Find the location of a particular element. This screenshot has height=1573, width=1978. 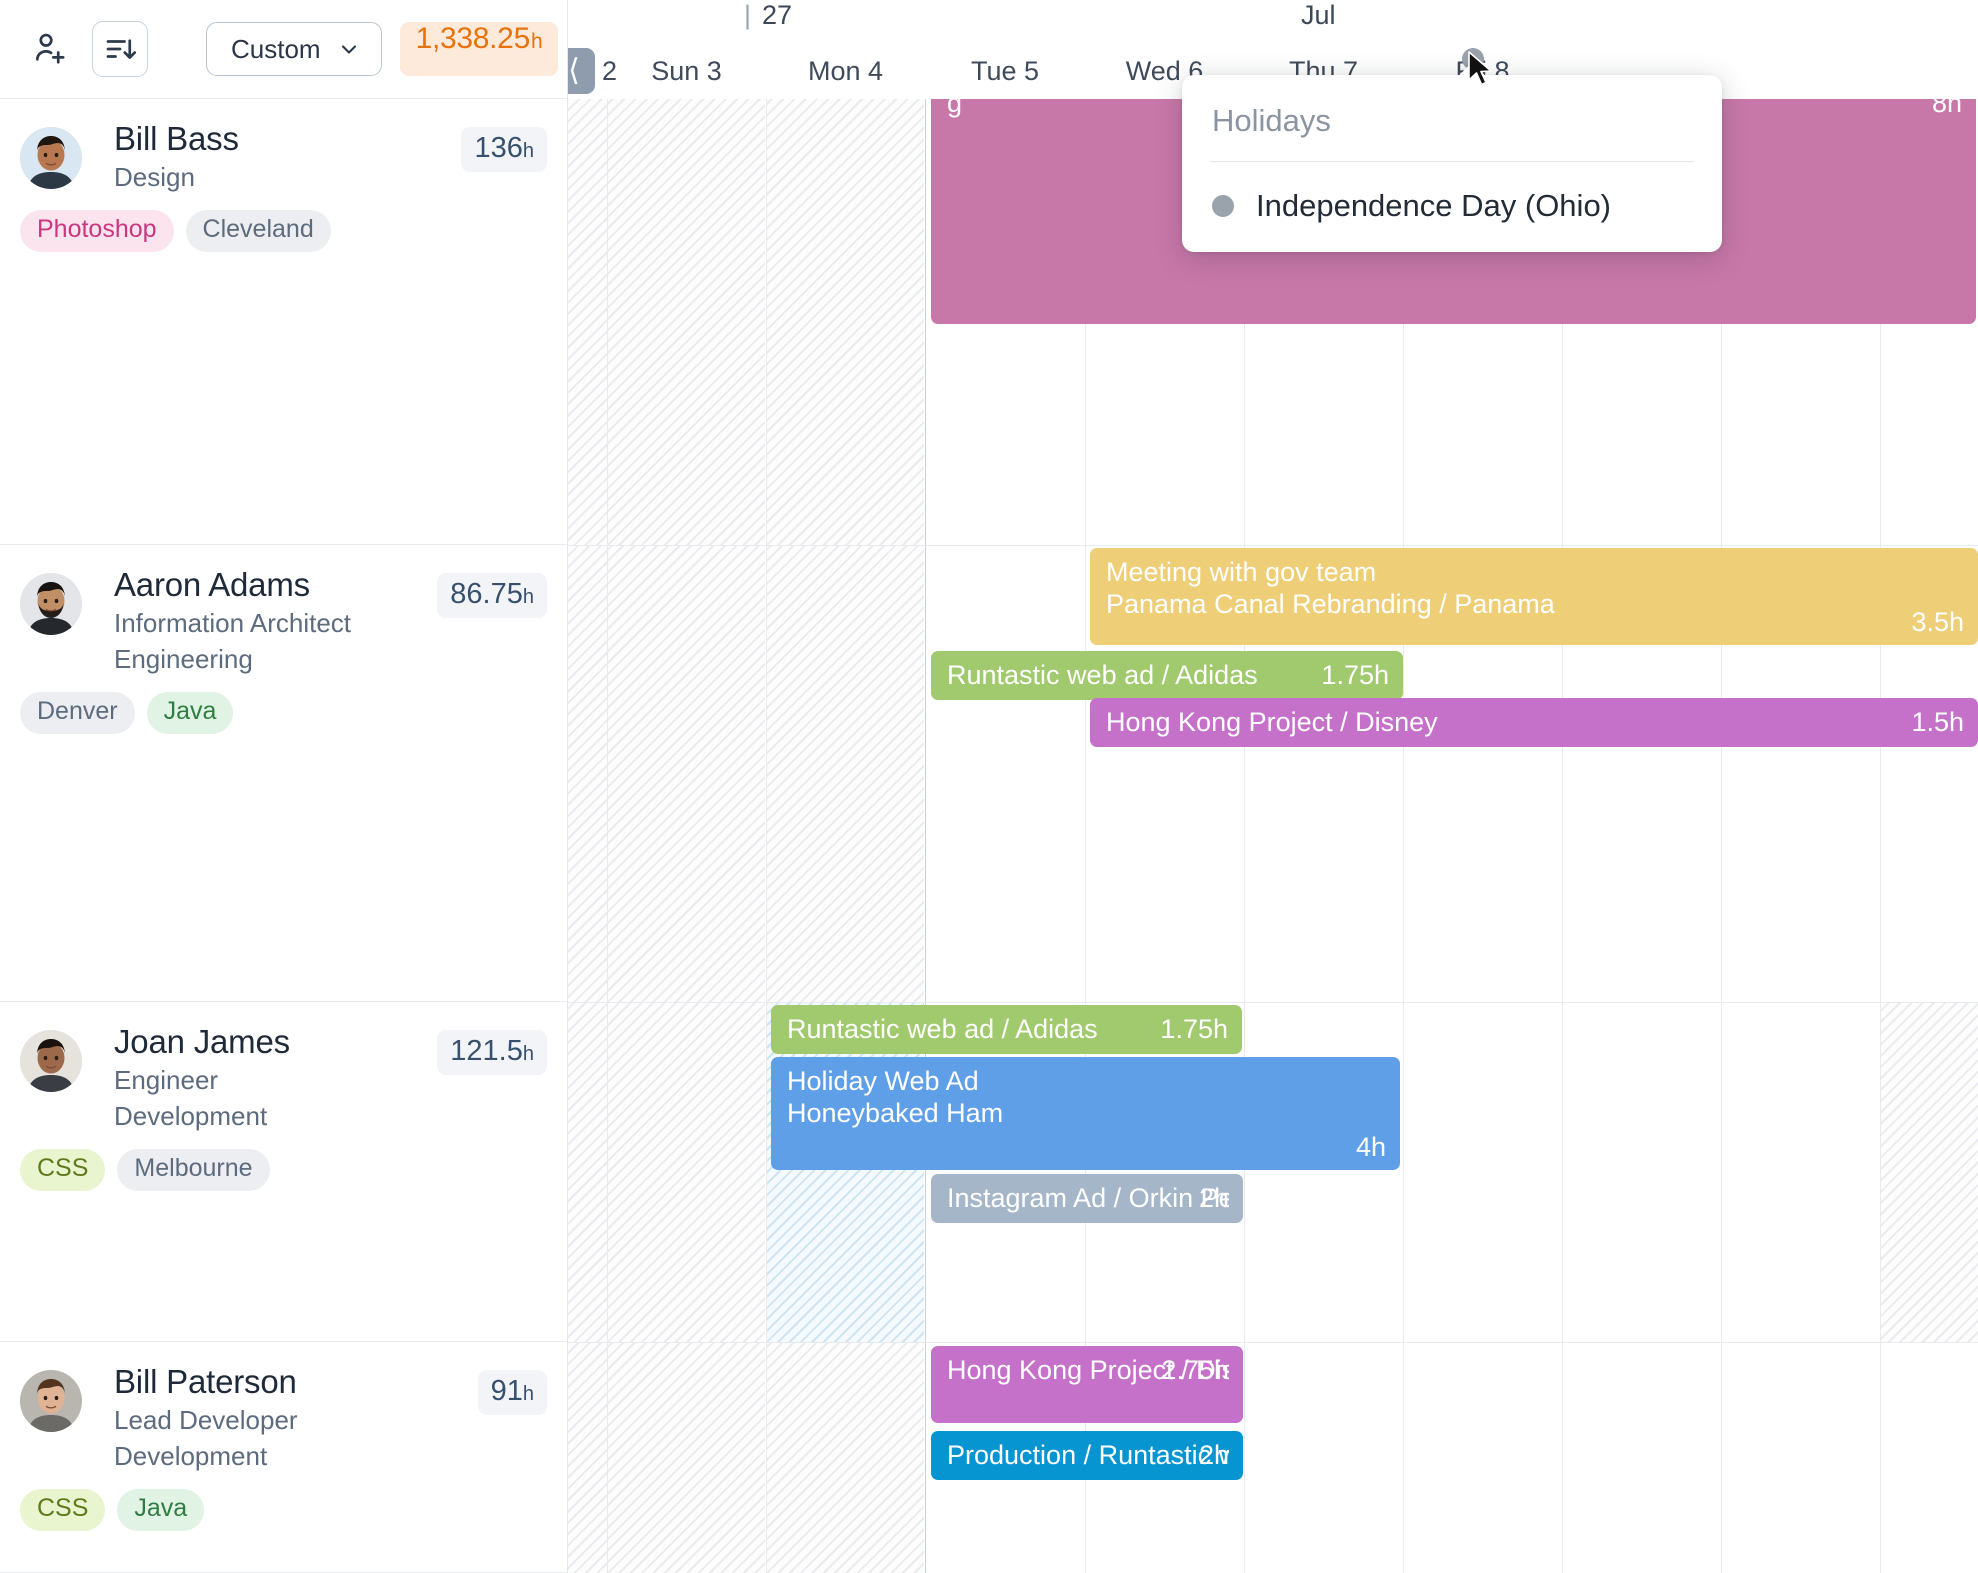

person-department: Engineering is located at coordinates (183, 659).